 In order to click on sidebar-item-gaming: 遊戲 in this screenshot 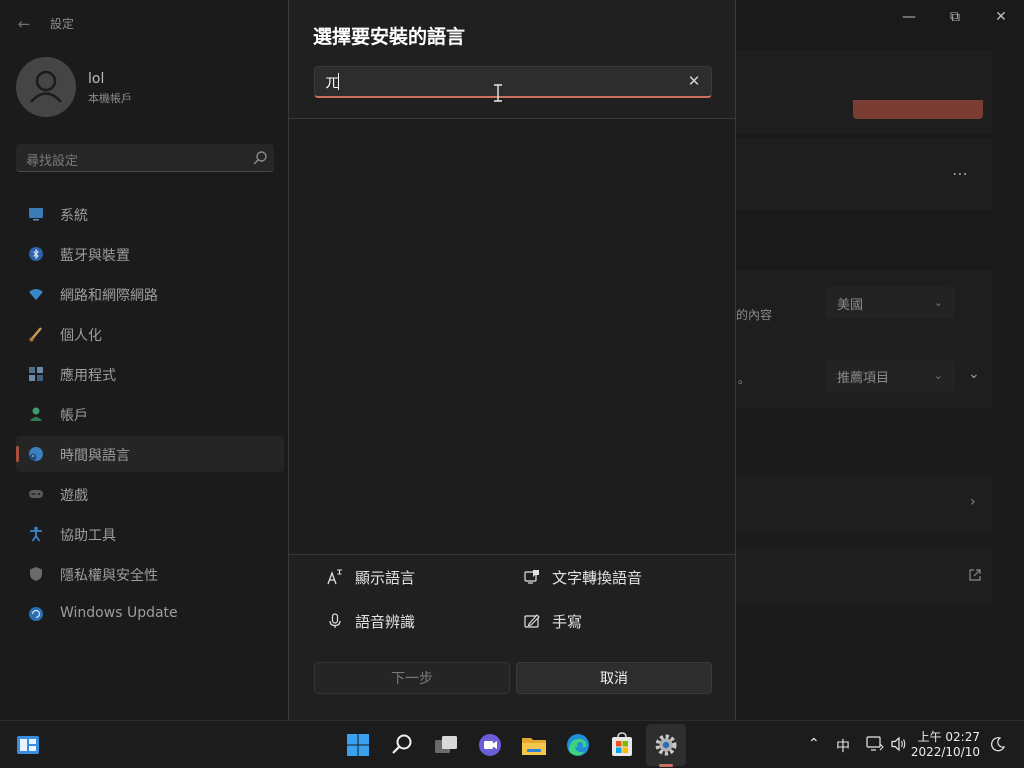, I will do `click(150, 494)`.